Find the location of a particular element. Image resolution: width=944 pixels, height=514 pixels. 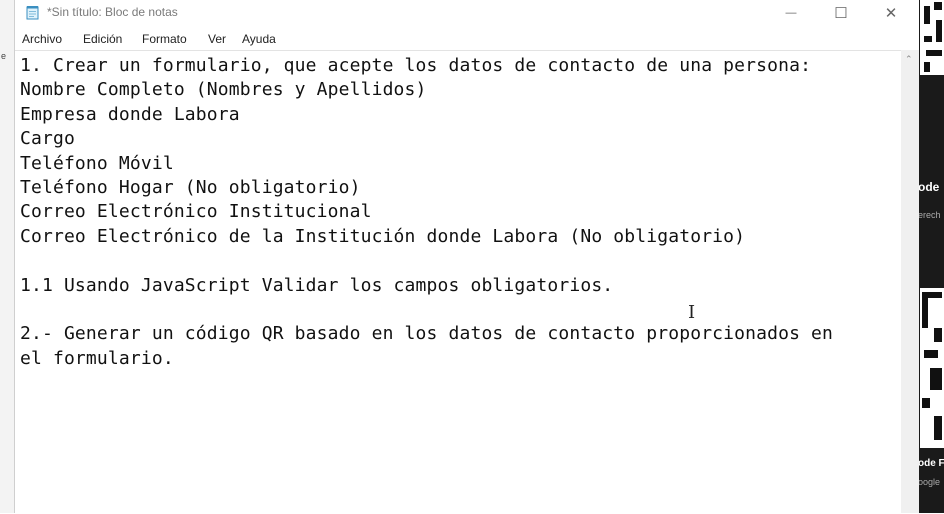

menu-edicion: Edición is located at coordinates (102, 39).